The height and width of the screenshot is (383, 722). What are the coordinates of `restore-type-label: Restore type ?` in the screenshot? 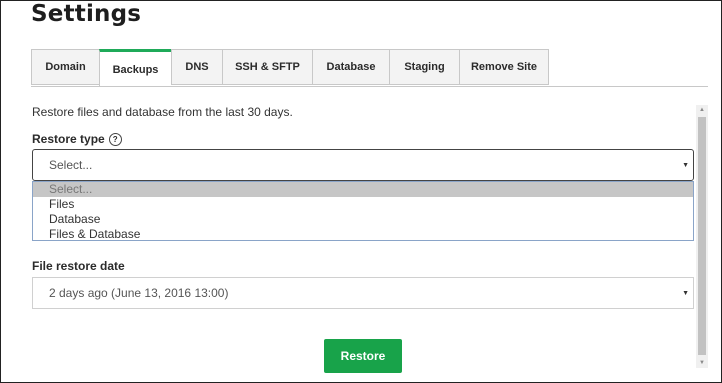 It's located at (77, 139).